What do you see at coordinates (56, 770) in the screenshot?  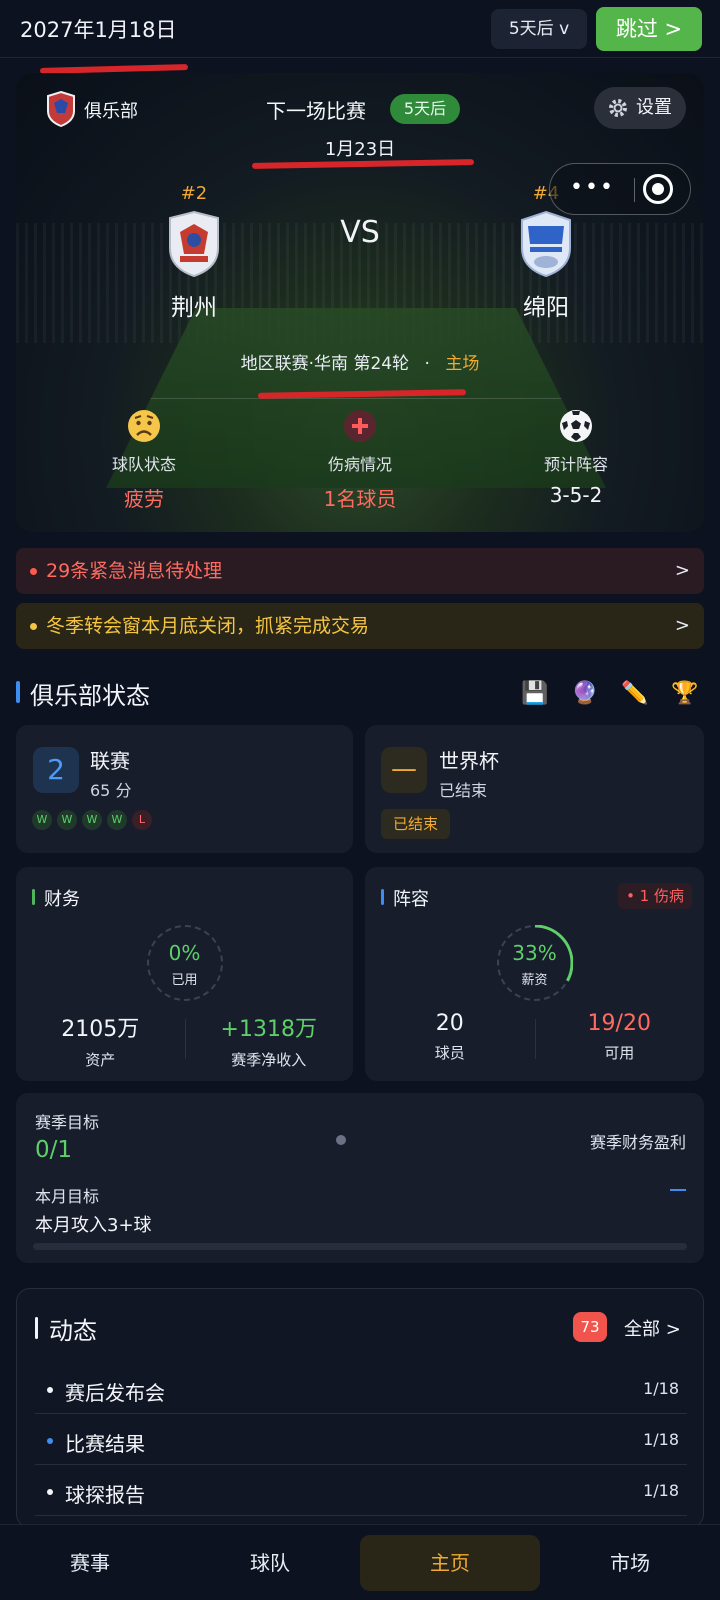 I see `league-rank: 2` at bounding box center [56, 770].